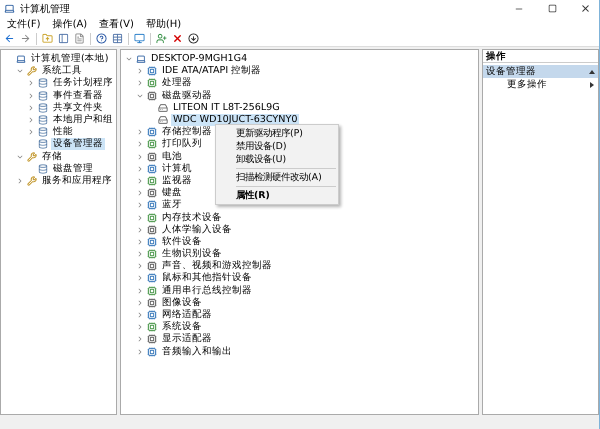 This screenshot has width=600, height=429. Describe the element at coordinates (552, 8) in the screenshot. I see `maximize-icon` at that location.